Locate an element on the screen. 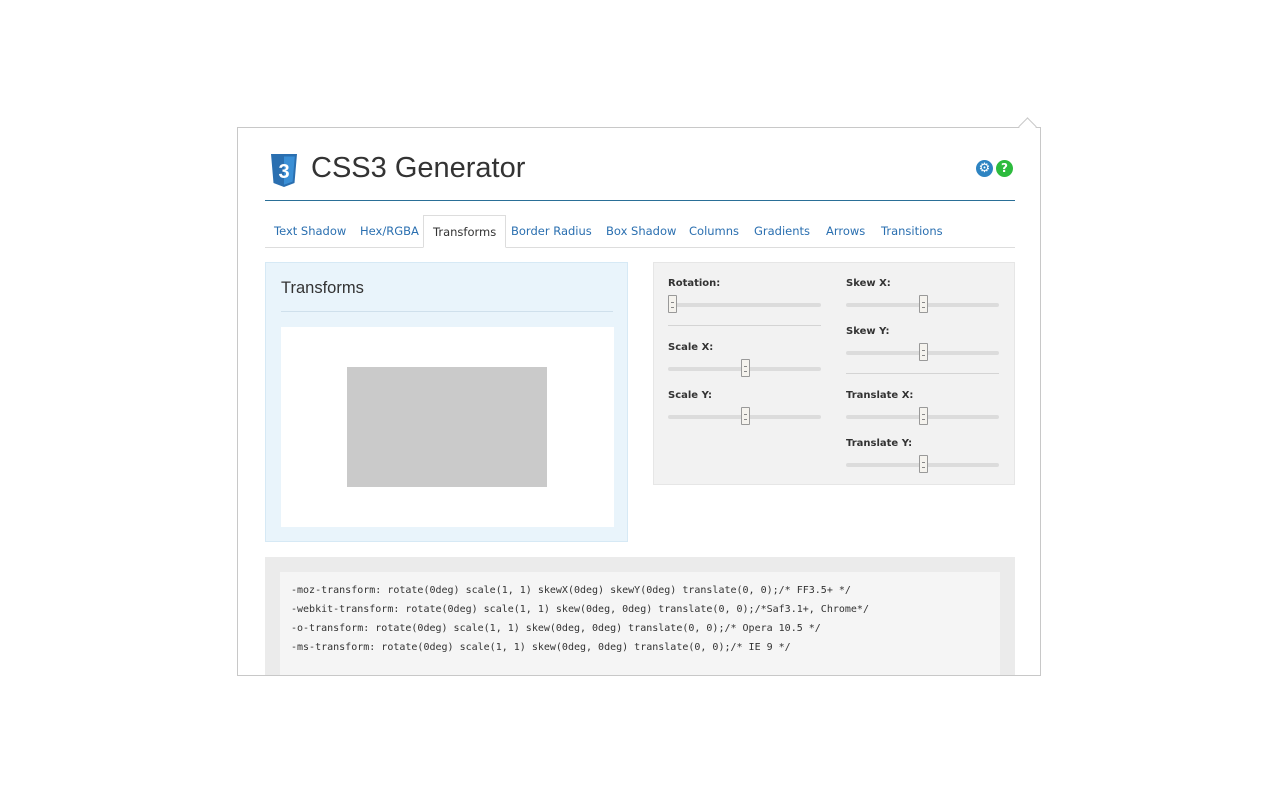 This screenshot has width=1280, height=800. tab-transforms: Transforms is located at coordinates (465, 231).